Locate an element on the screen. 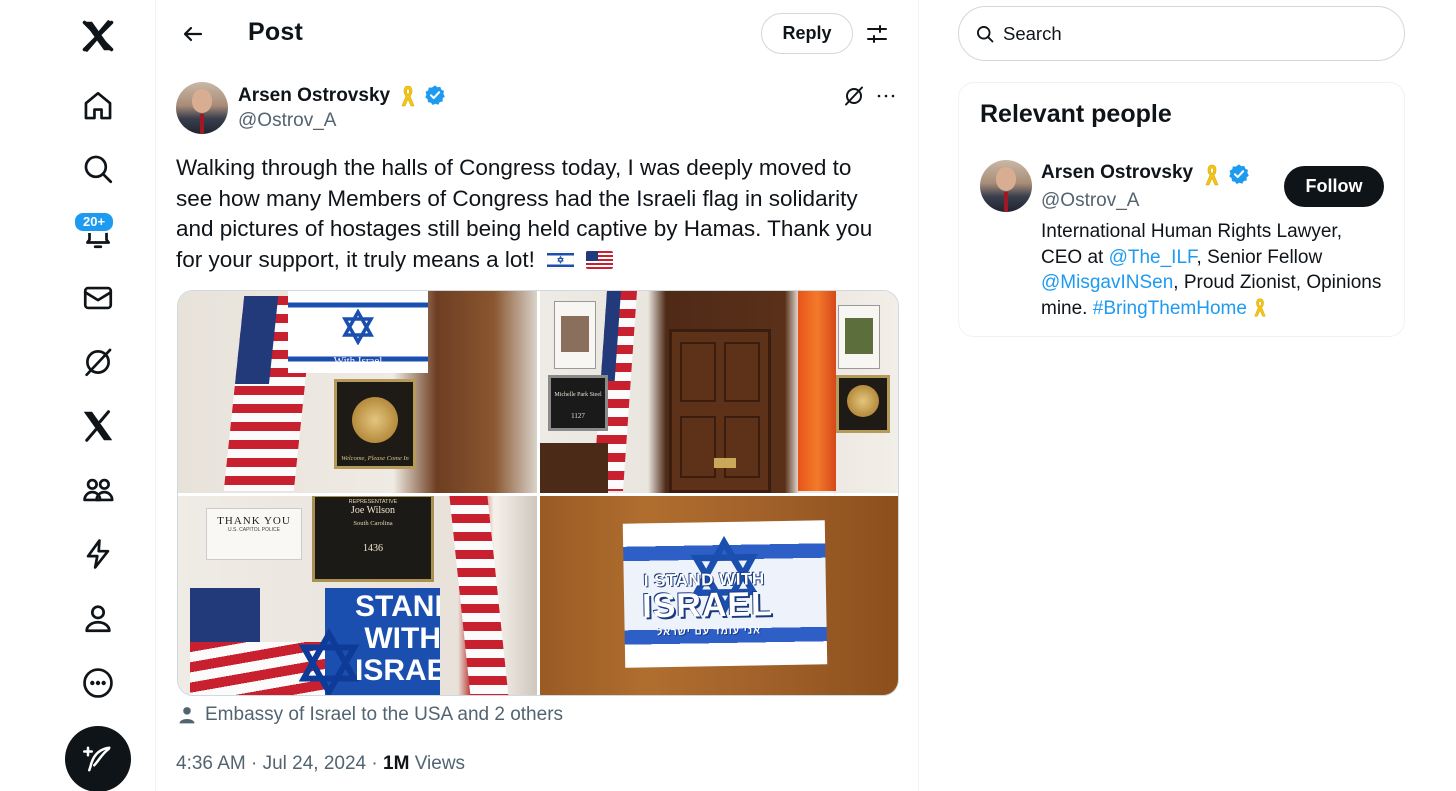  communities-icon is located at coordinates (98, 490).